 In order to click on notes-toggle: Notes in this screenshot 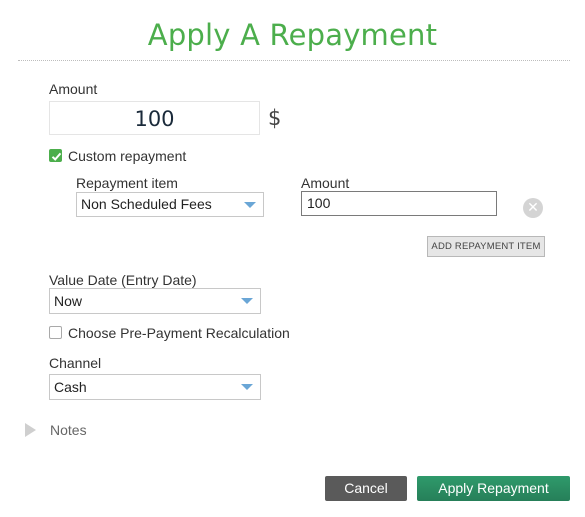, I will do `click(68, 430)`.